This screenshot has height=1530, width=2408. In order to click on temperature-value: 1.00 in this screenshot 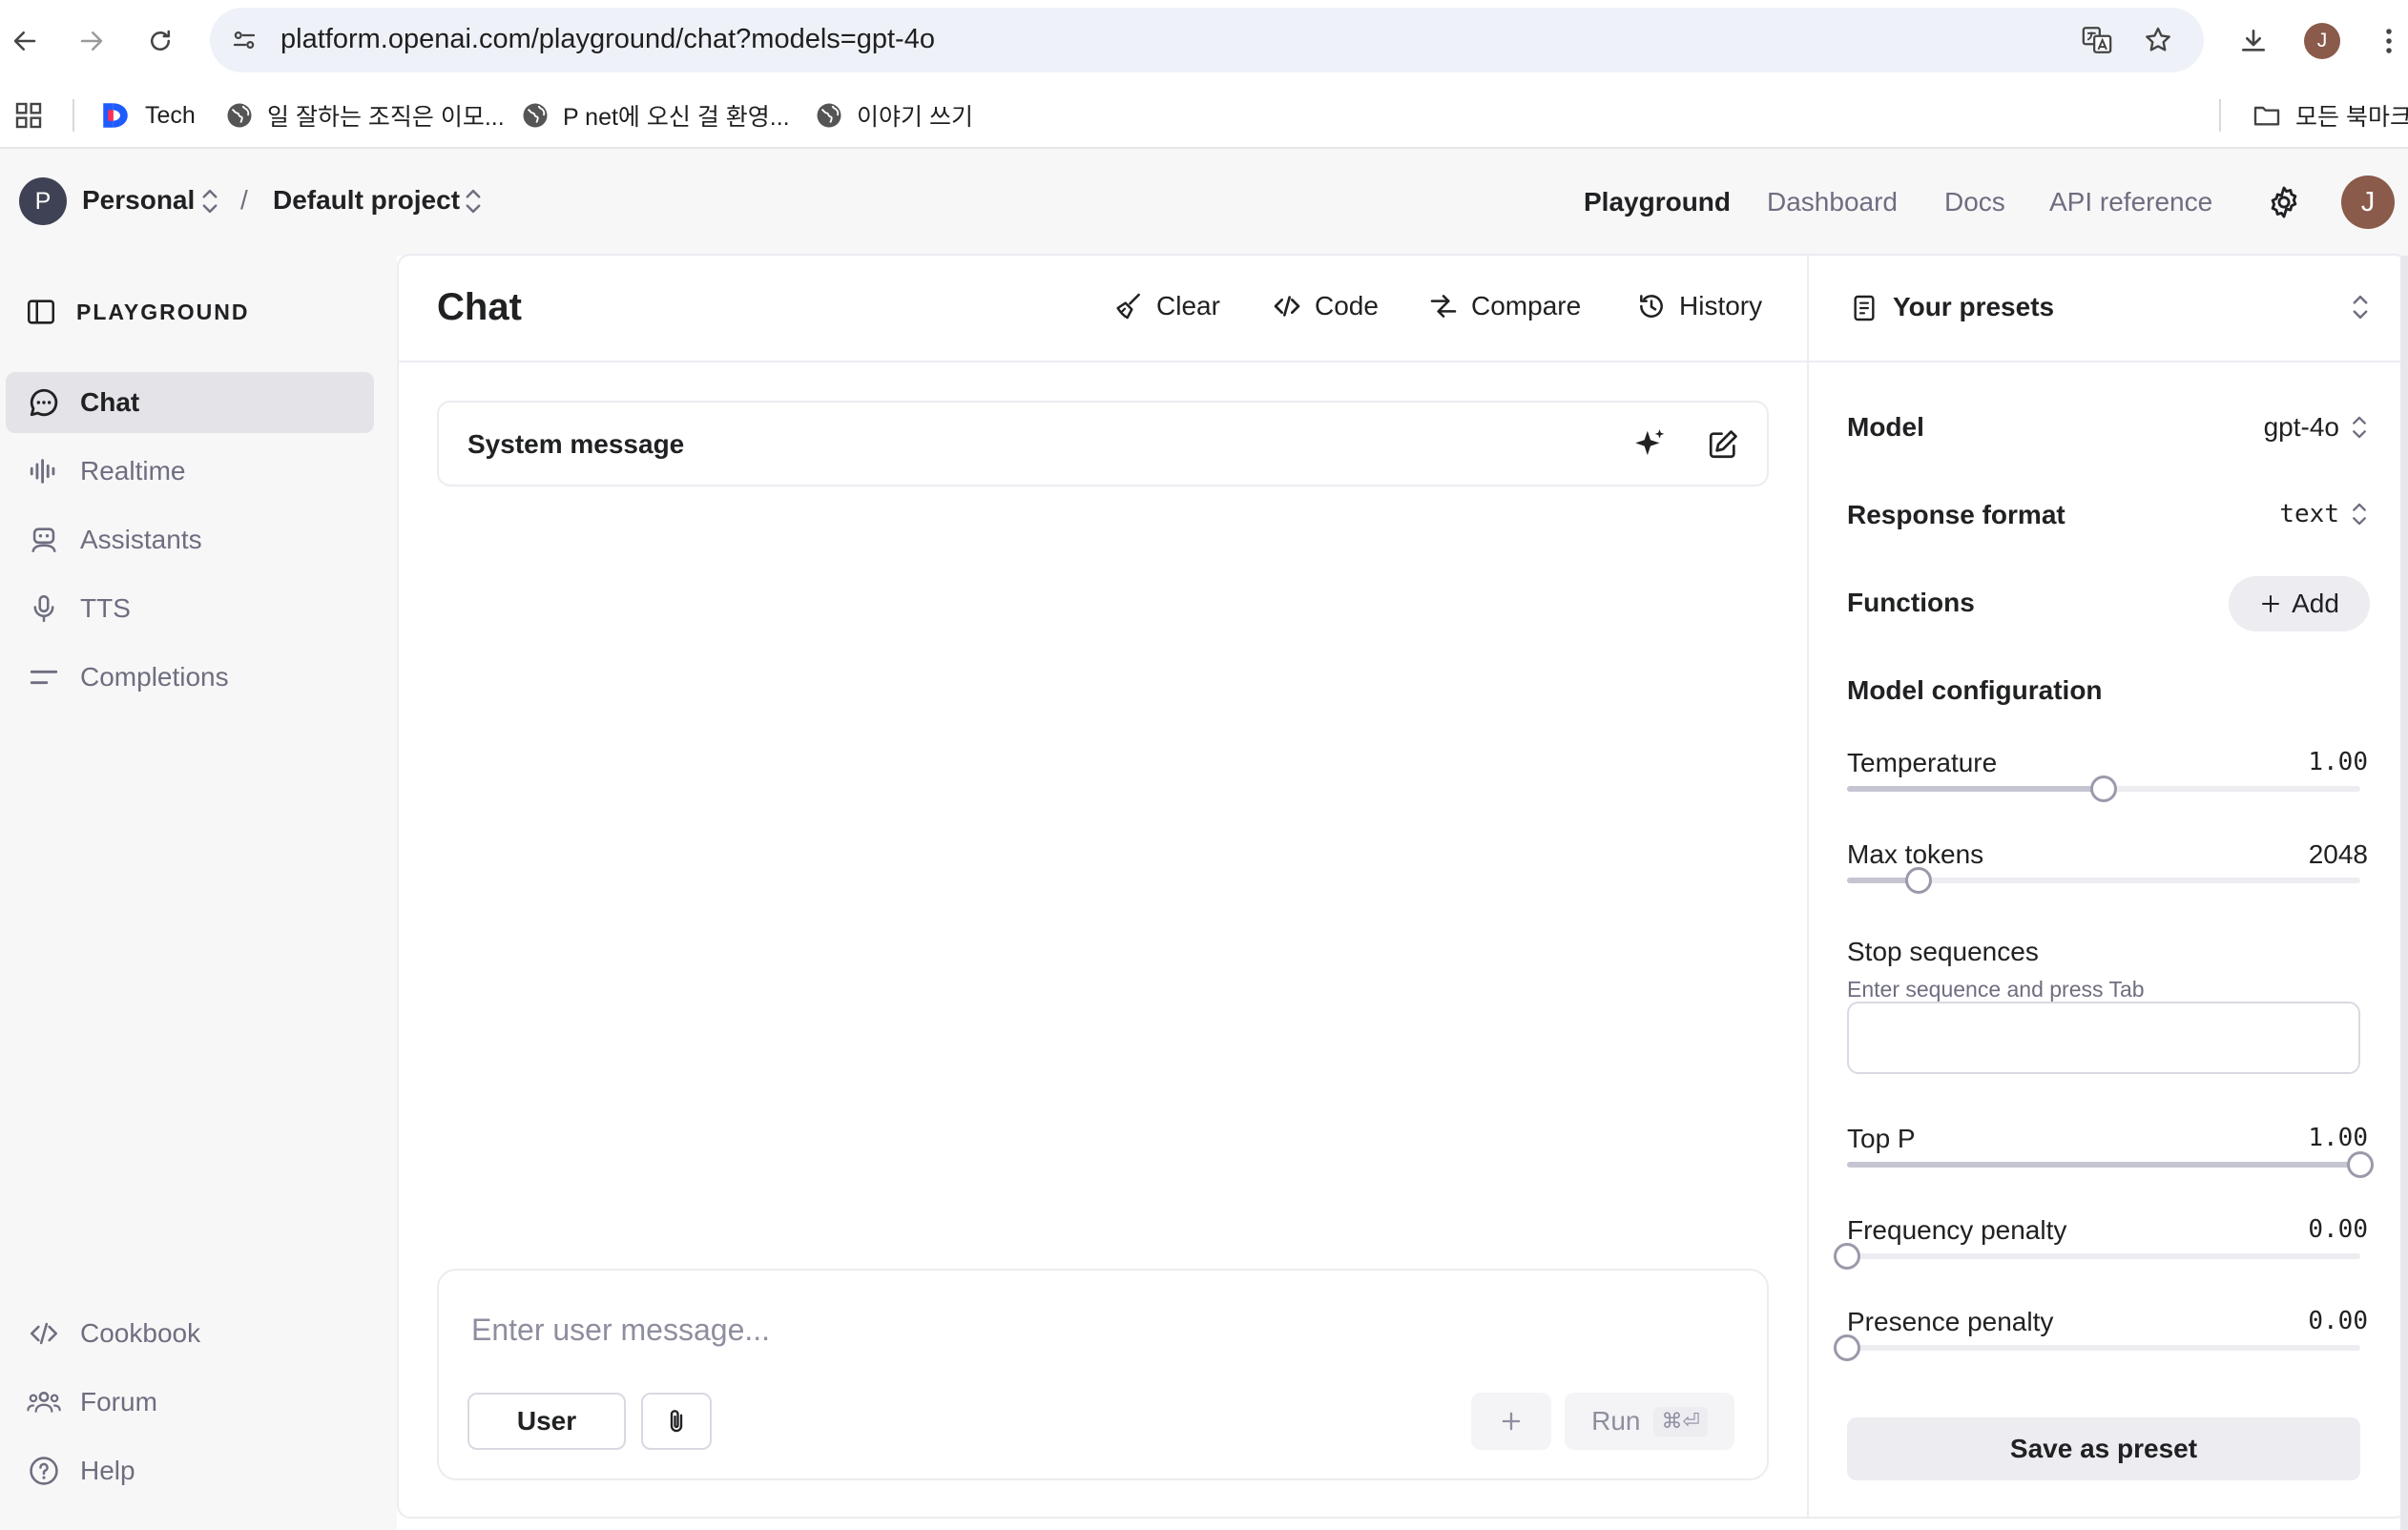, I will do `click(2338, 762)`.